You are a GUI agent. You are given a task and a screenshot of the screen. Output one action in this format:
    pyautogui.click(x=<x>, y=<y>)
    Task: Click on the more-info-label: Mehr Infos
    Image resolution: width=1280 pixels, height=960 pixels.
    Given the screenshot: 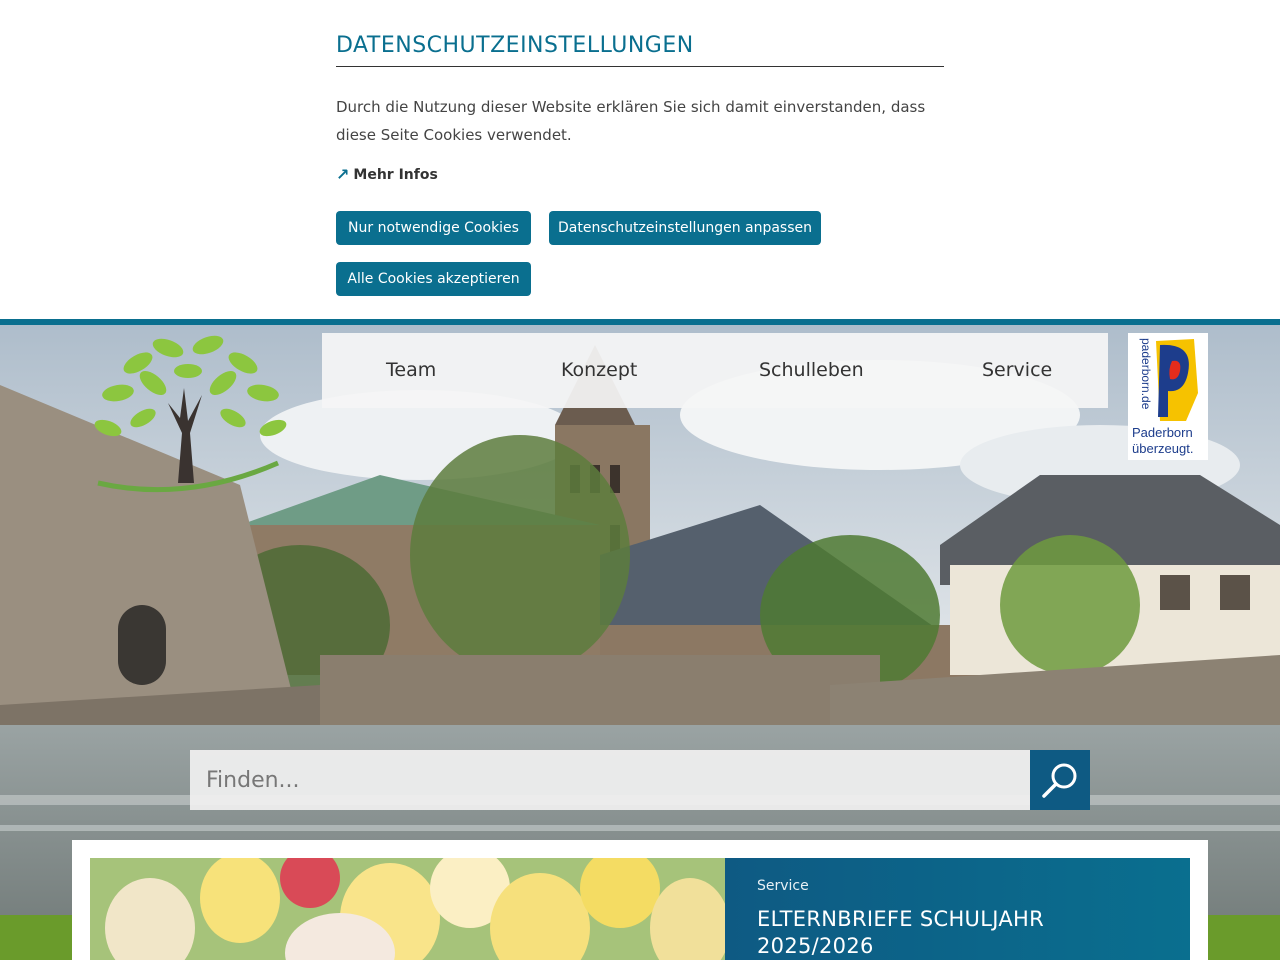 What is the action you would take?
    pyautogui.click(x=395, y=174)
    